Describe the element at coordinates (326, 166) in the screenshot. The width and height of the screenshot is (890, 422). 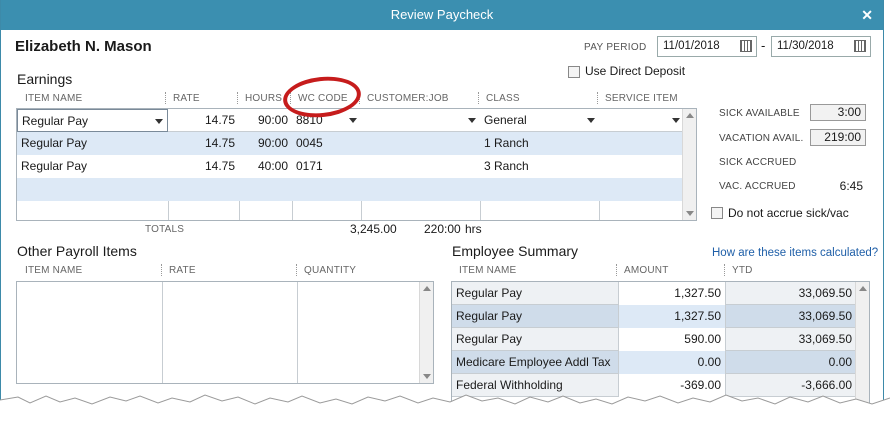
I see `wc-code-cell: 0171` at that location.